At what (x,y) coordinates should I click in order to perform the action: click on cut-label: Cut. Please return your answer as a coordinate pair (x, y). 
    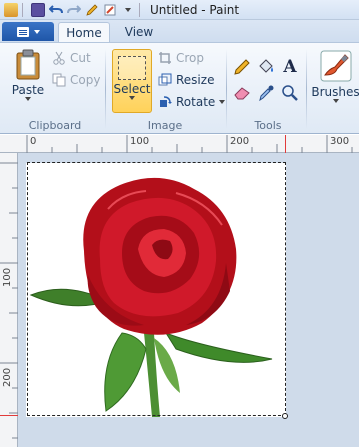
    Looking at the image, I should click on (80, 58).